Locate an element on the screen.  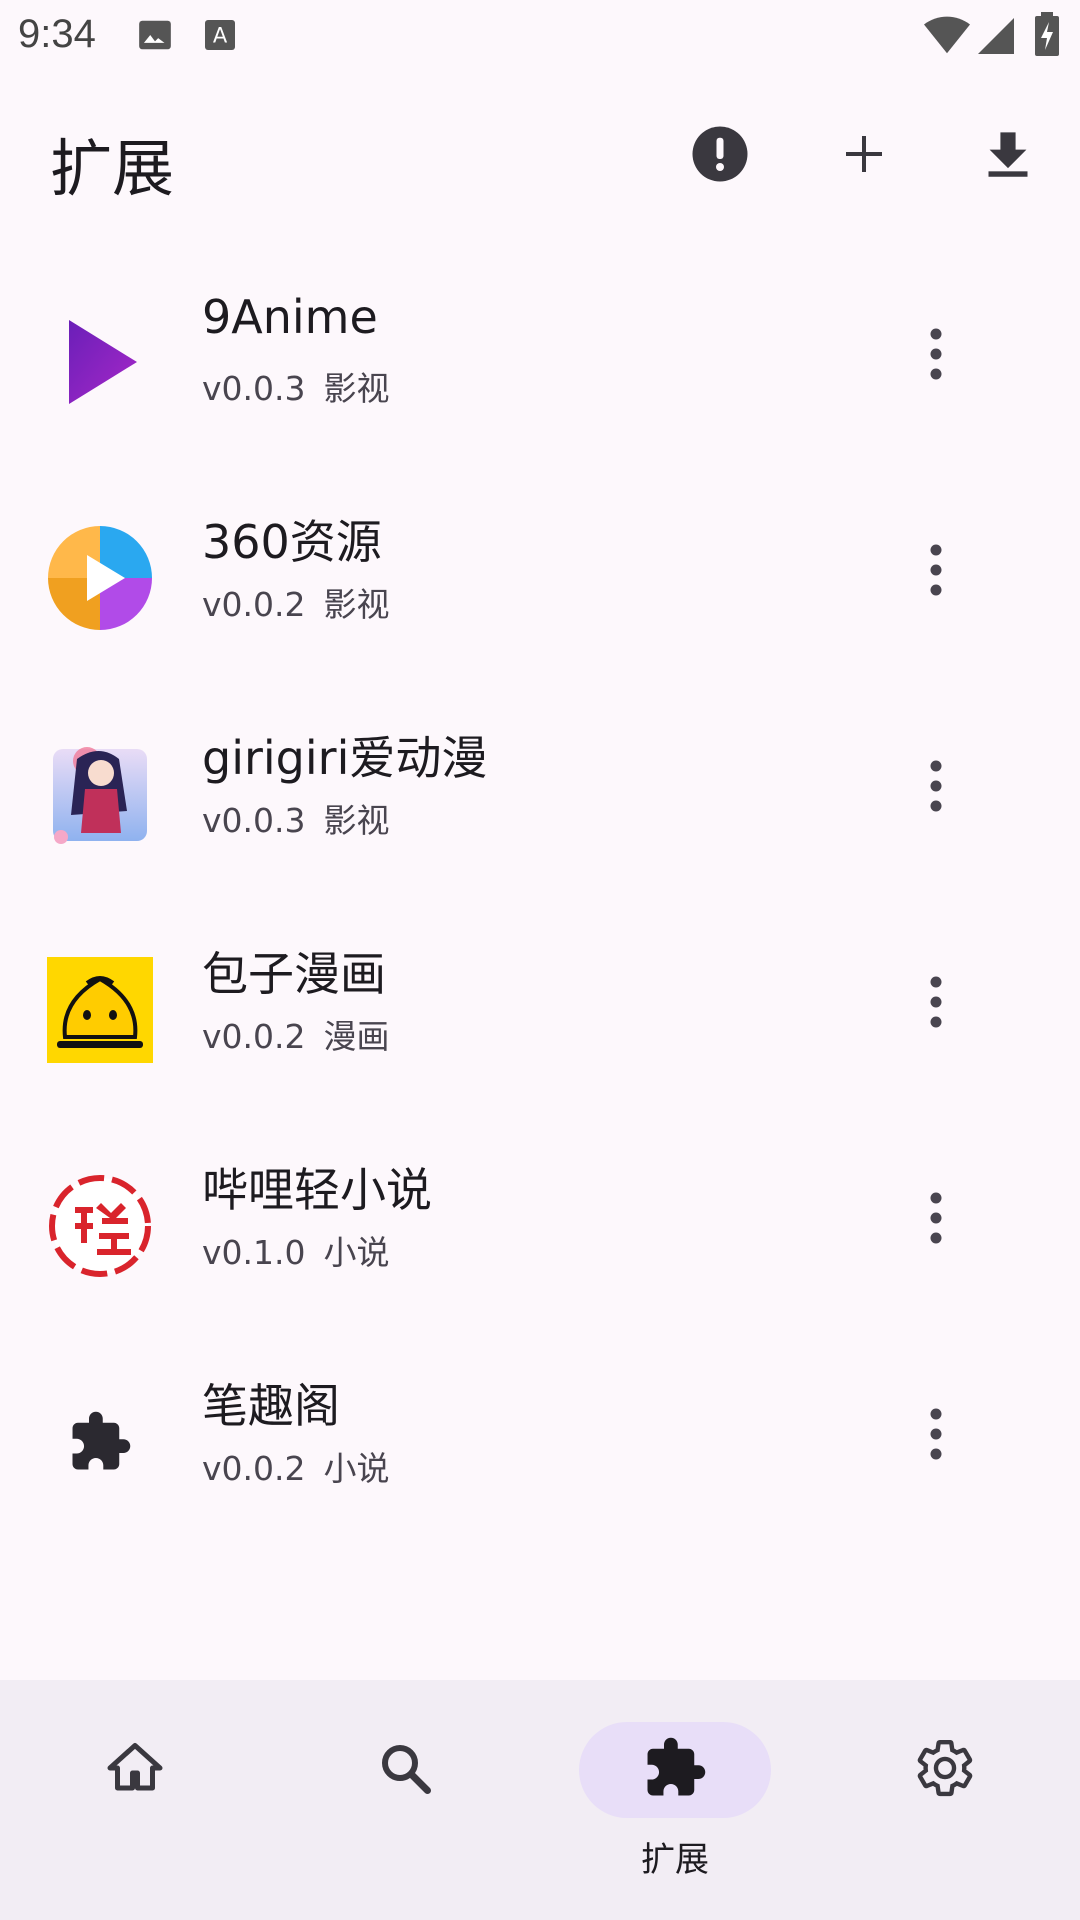
add-icon is located at coordinates (864, 156).